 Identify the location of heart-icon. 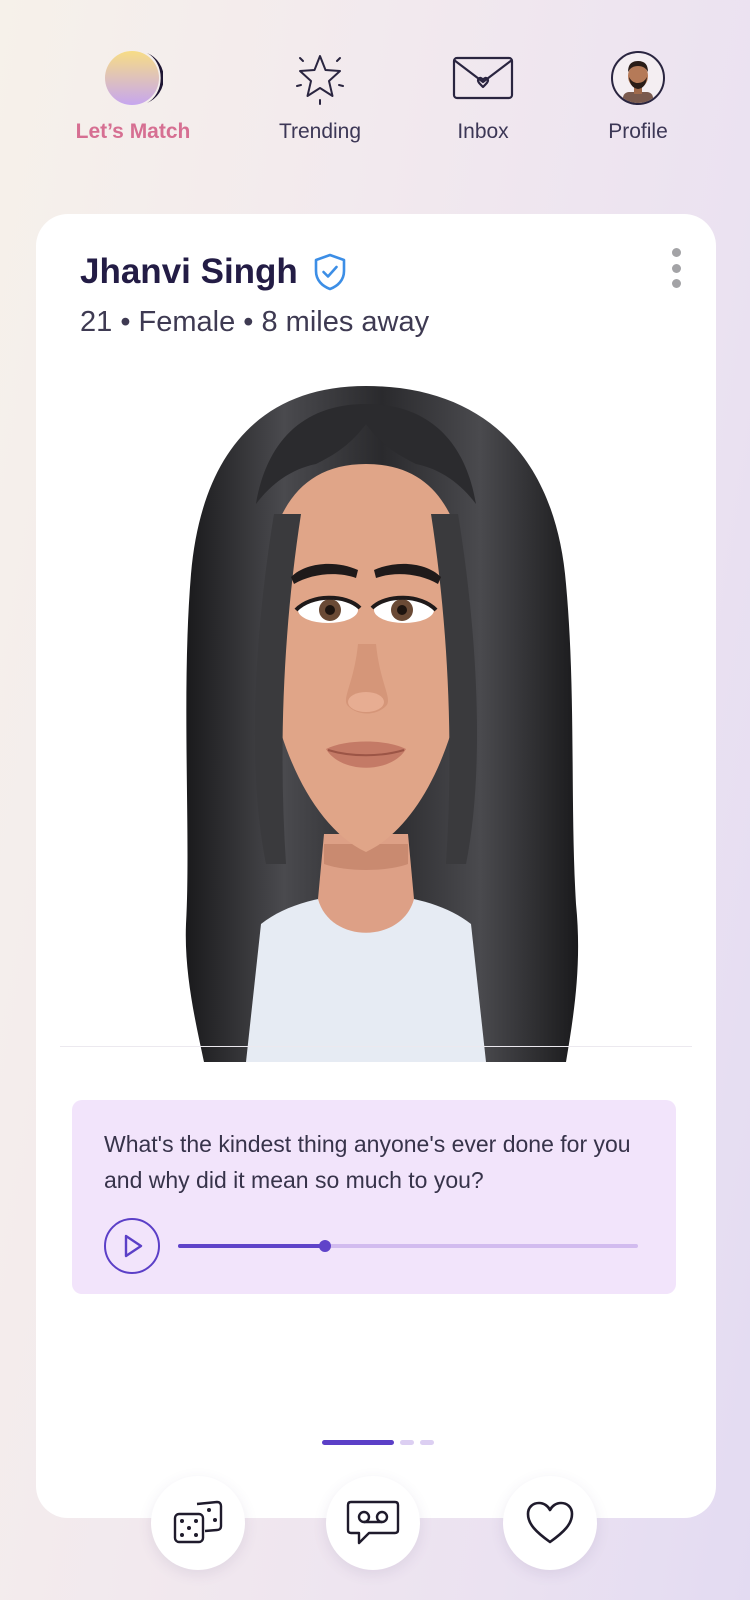
(550, 1522).